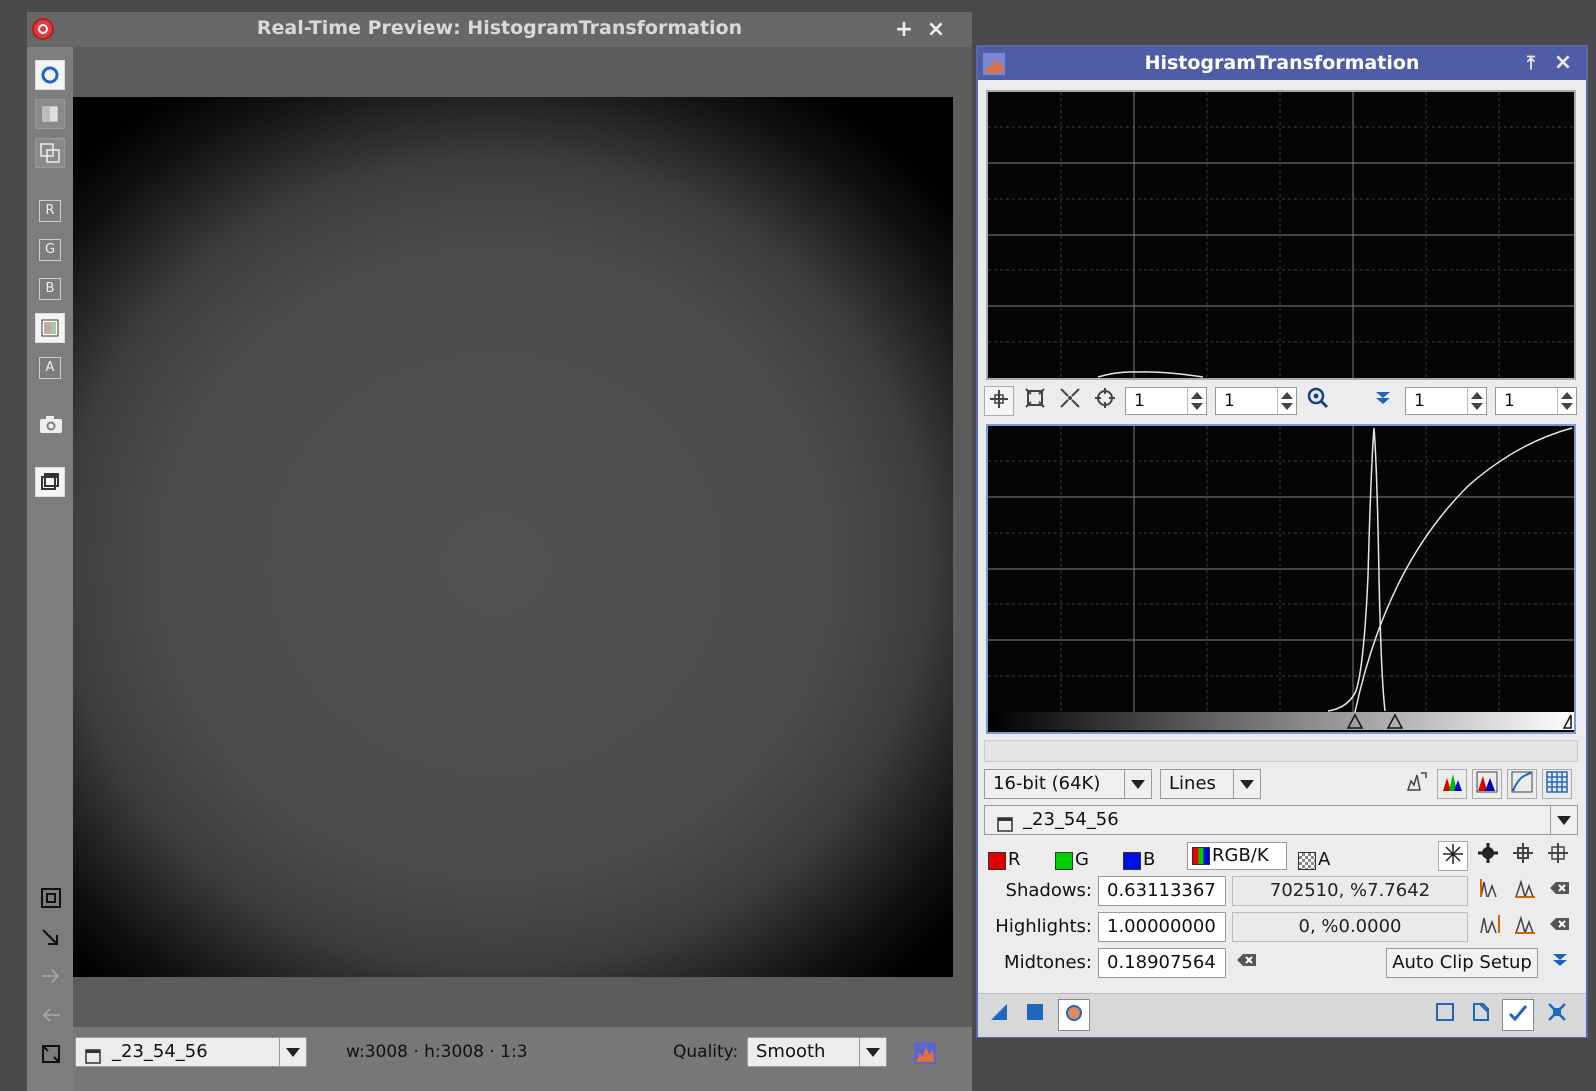 This screenshot has height=1091, width=1596. I want to click on overlay-preview-icon, so click(50, 153).